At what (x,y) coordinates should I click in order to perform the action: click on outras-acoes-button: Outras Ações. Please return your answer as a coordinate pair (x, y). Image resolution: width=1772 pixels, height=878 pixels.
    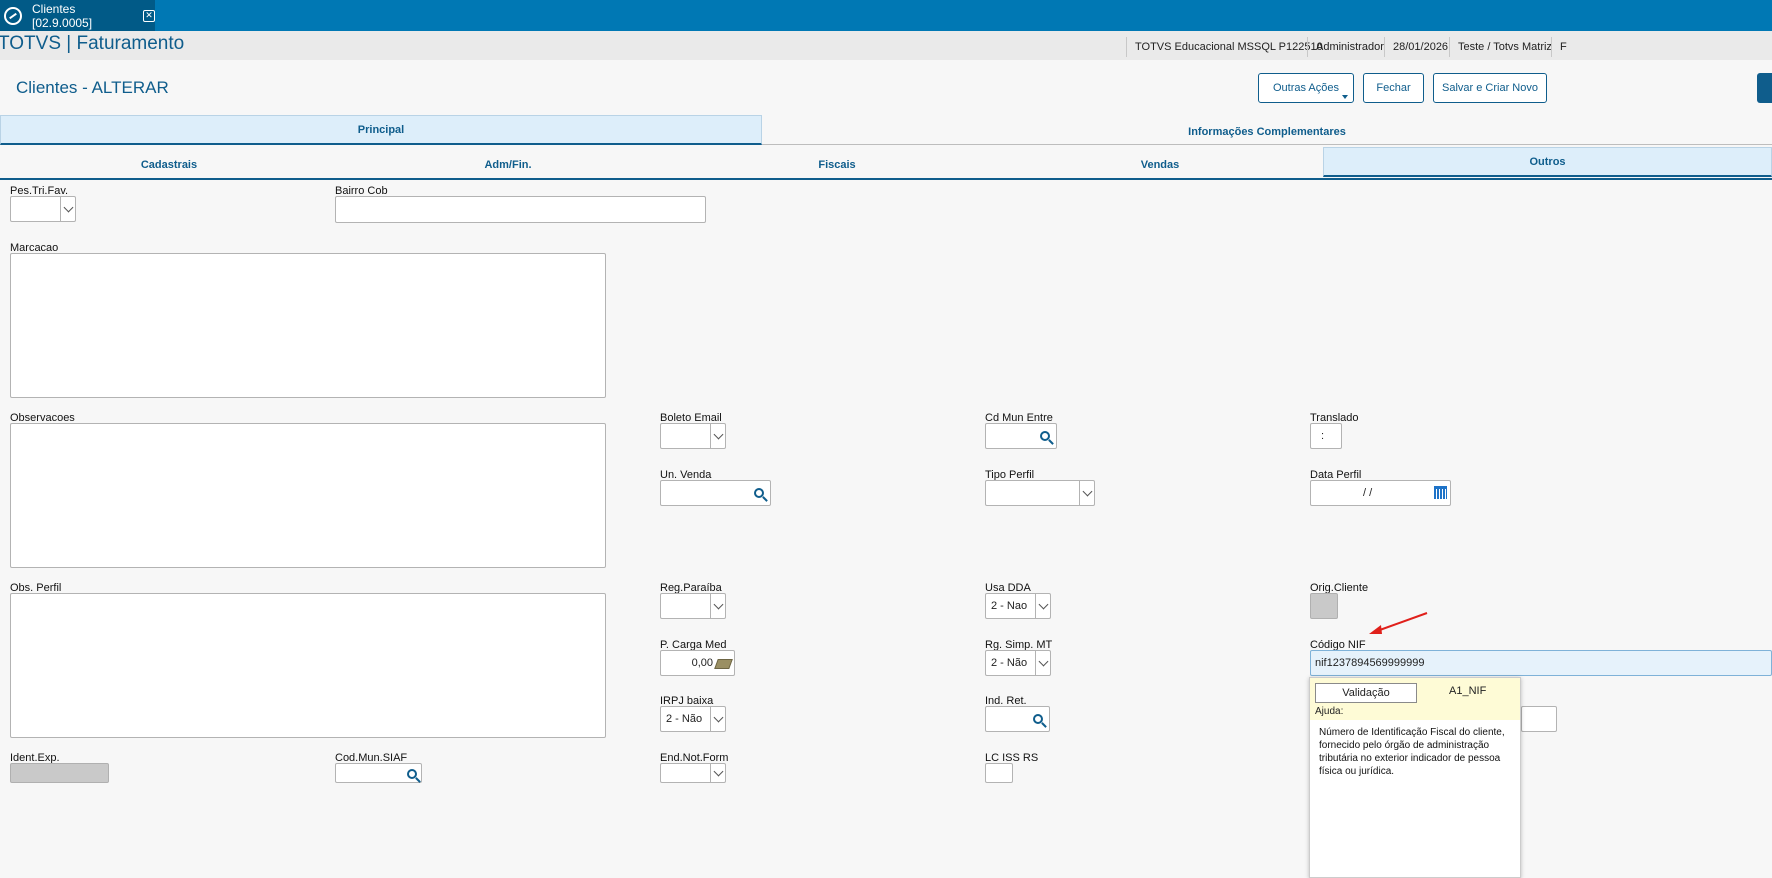
    Looking at the image, I should click on (1306, 88).